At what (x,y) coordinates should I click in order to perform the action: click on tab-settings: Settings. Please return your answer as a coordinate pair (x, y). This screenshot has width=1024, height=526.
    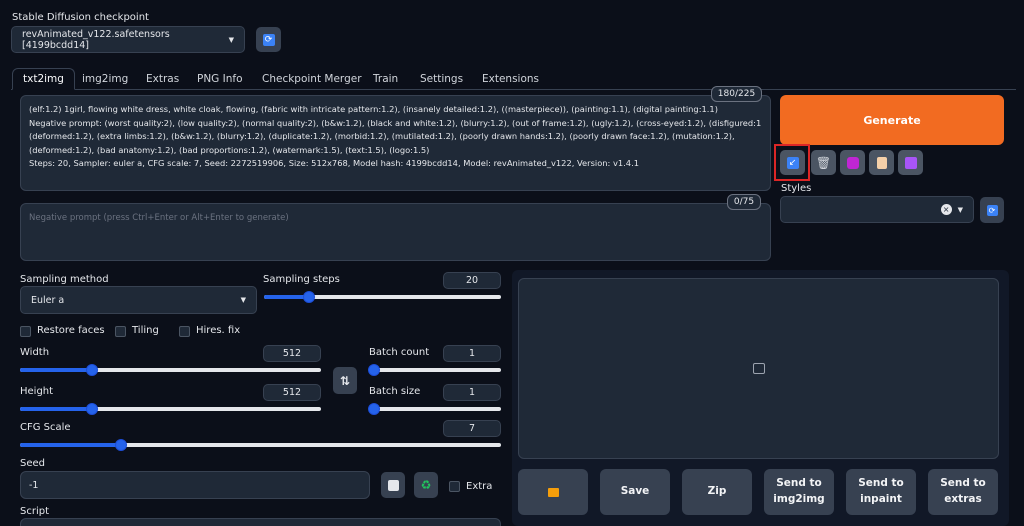
    Looking at the image, I should click on (441, 79).